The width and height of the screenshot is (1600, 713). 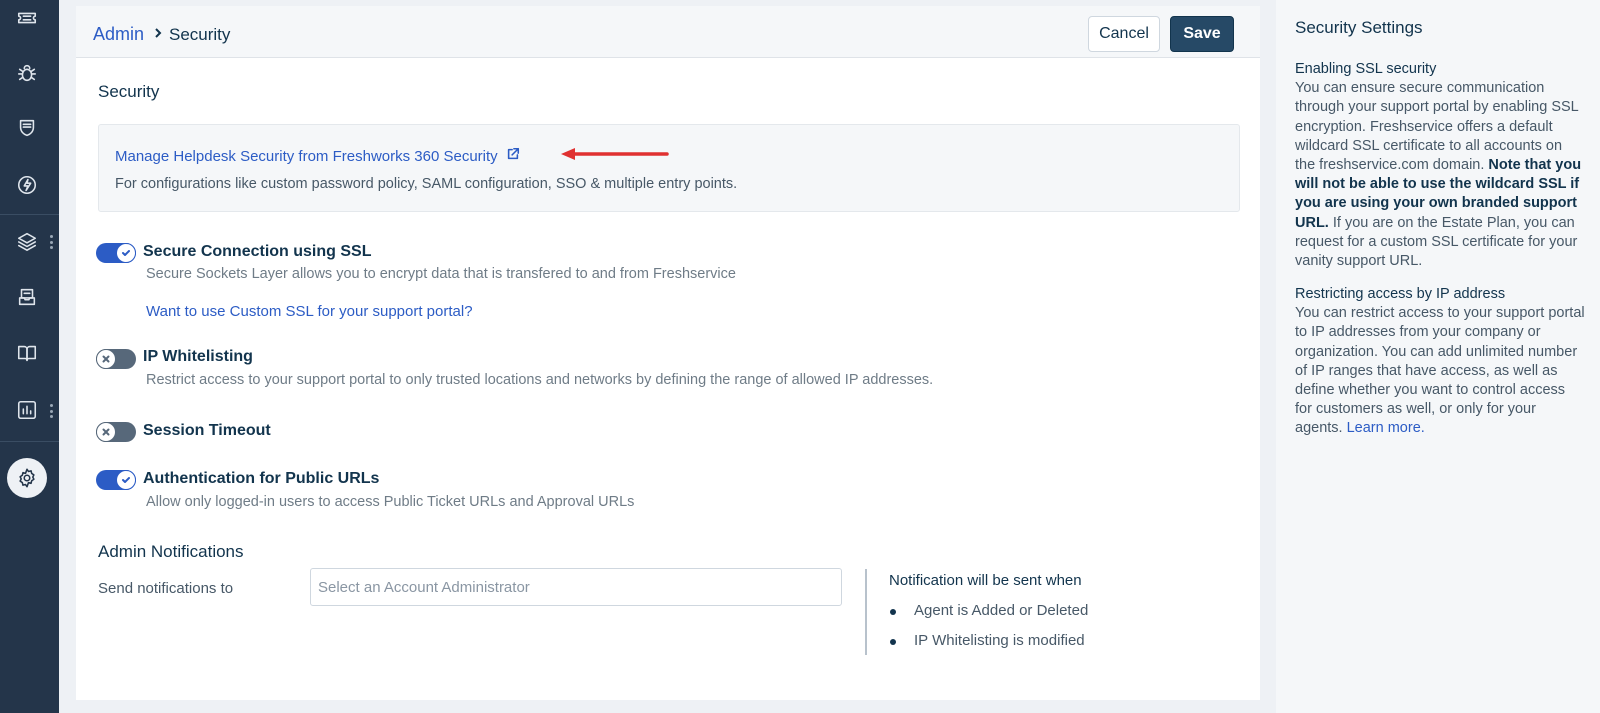 I want to click on cancel-button: Cancel, so click(x=1124, y=34).